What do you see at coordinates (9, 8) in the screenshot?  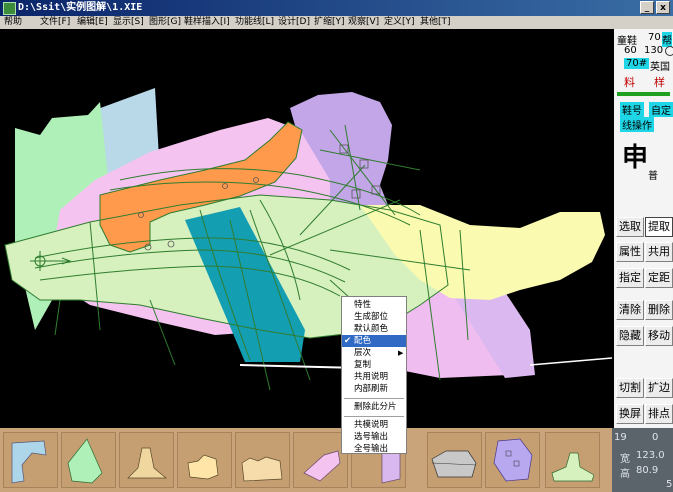 I see `app-icon` at bounding box center [9, 8].